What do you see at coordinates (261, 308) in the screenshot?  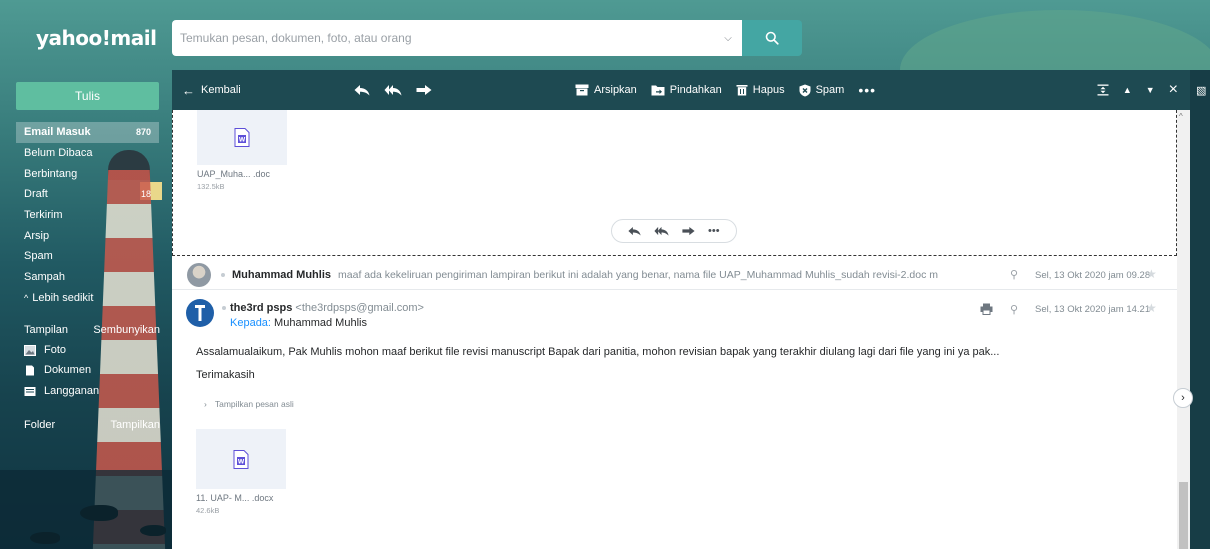 I see `sender-name: the3rd psps` at bounding box center [261, 308].